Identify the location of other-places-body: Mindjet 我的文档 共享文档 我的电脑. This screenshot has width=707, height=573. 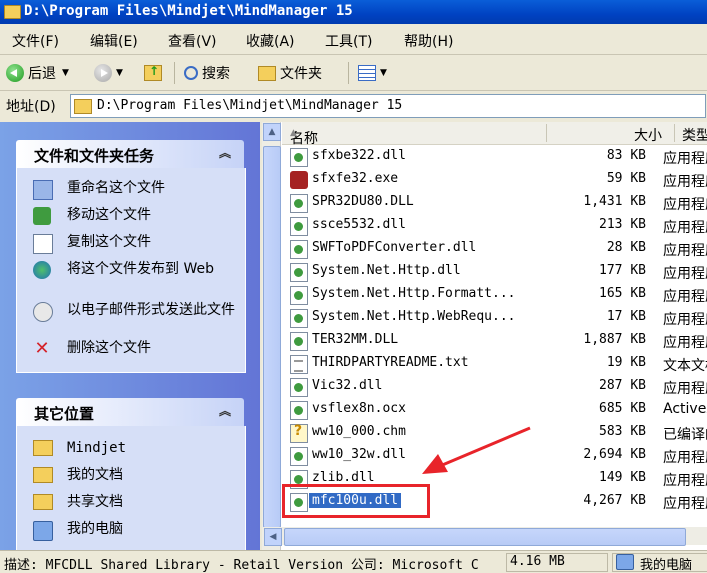
(131, 488).